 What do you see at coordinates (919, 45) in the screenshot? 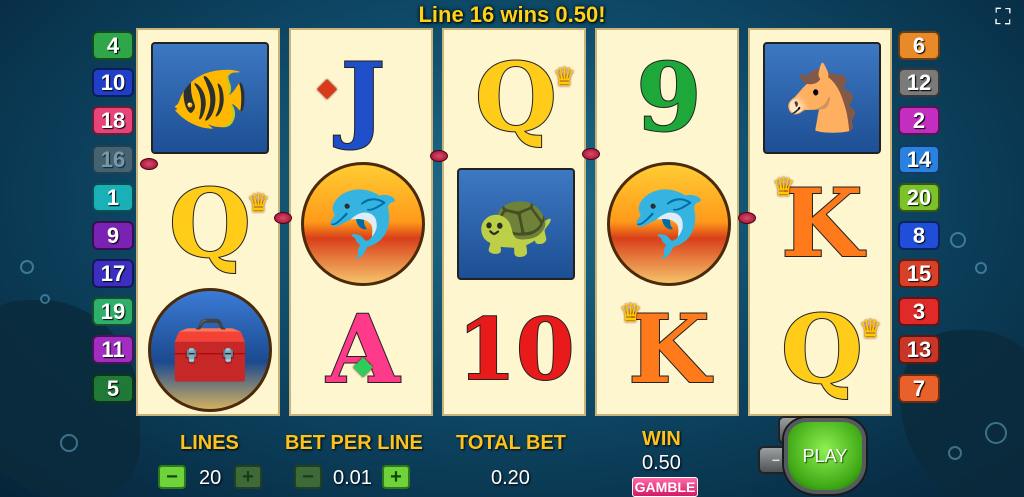
I see `line-badge: 6` at bounding box center [919, 45].